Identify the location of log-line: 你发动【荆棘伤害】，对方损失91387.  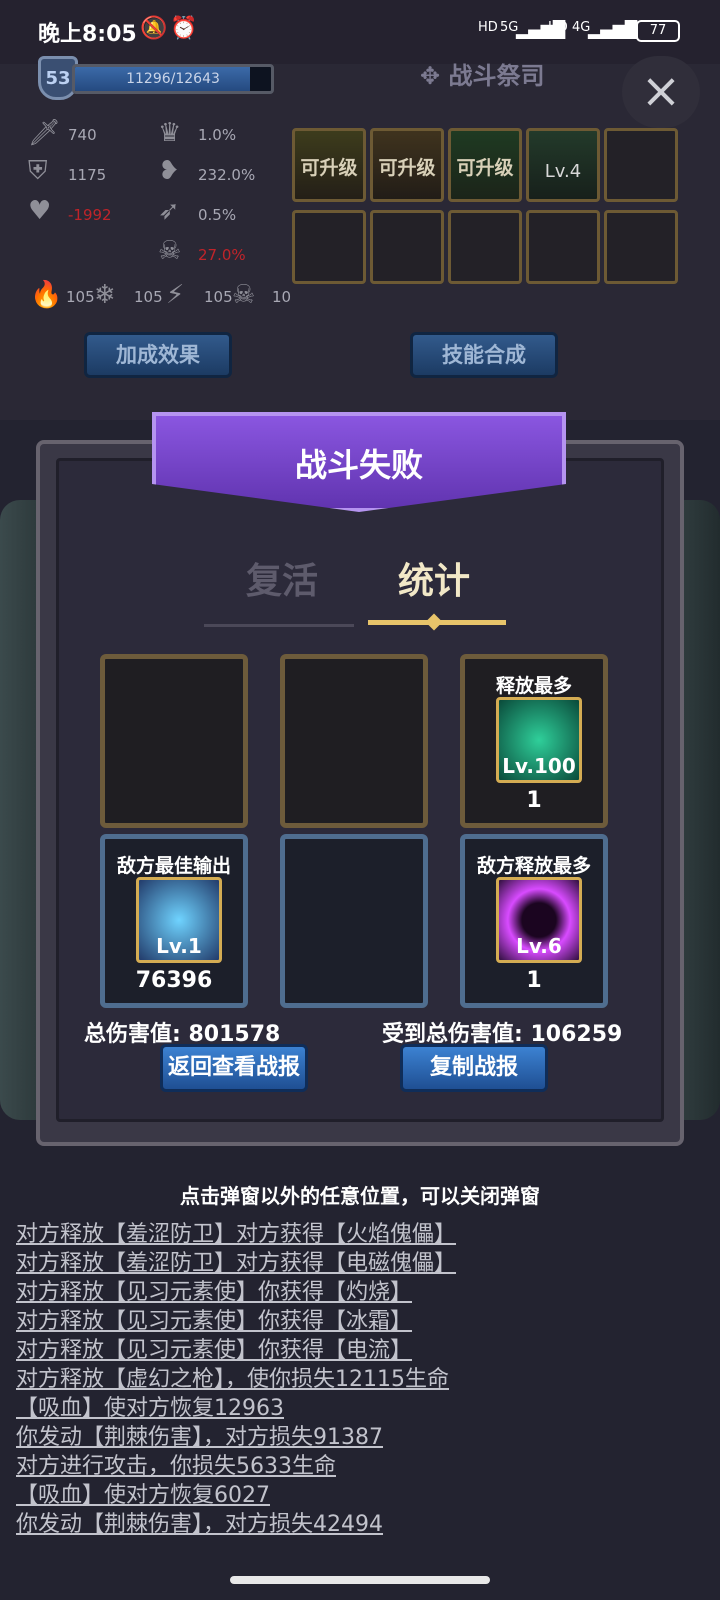
(199, 1437).